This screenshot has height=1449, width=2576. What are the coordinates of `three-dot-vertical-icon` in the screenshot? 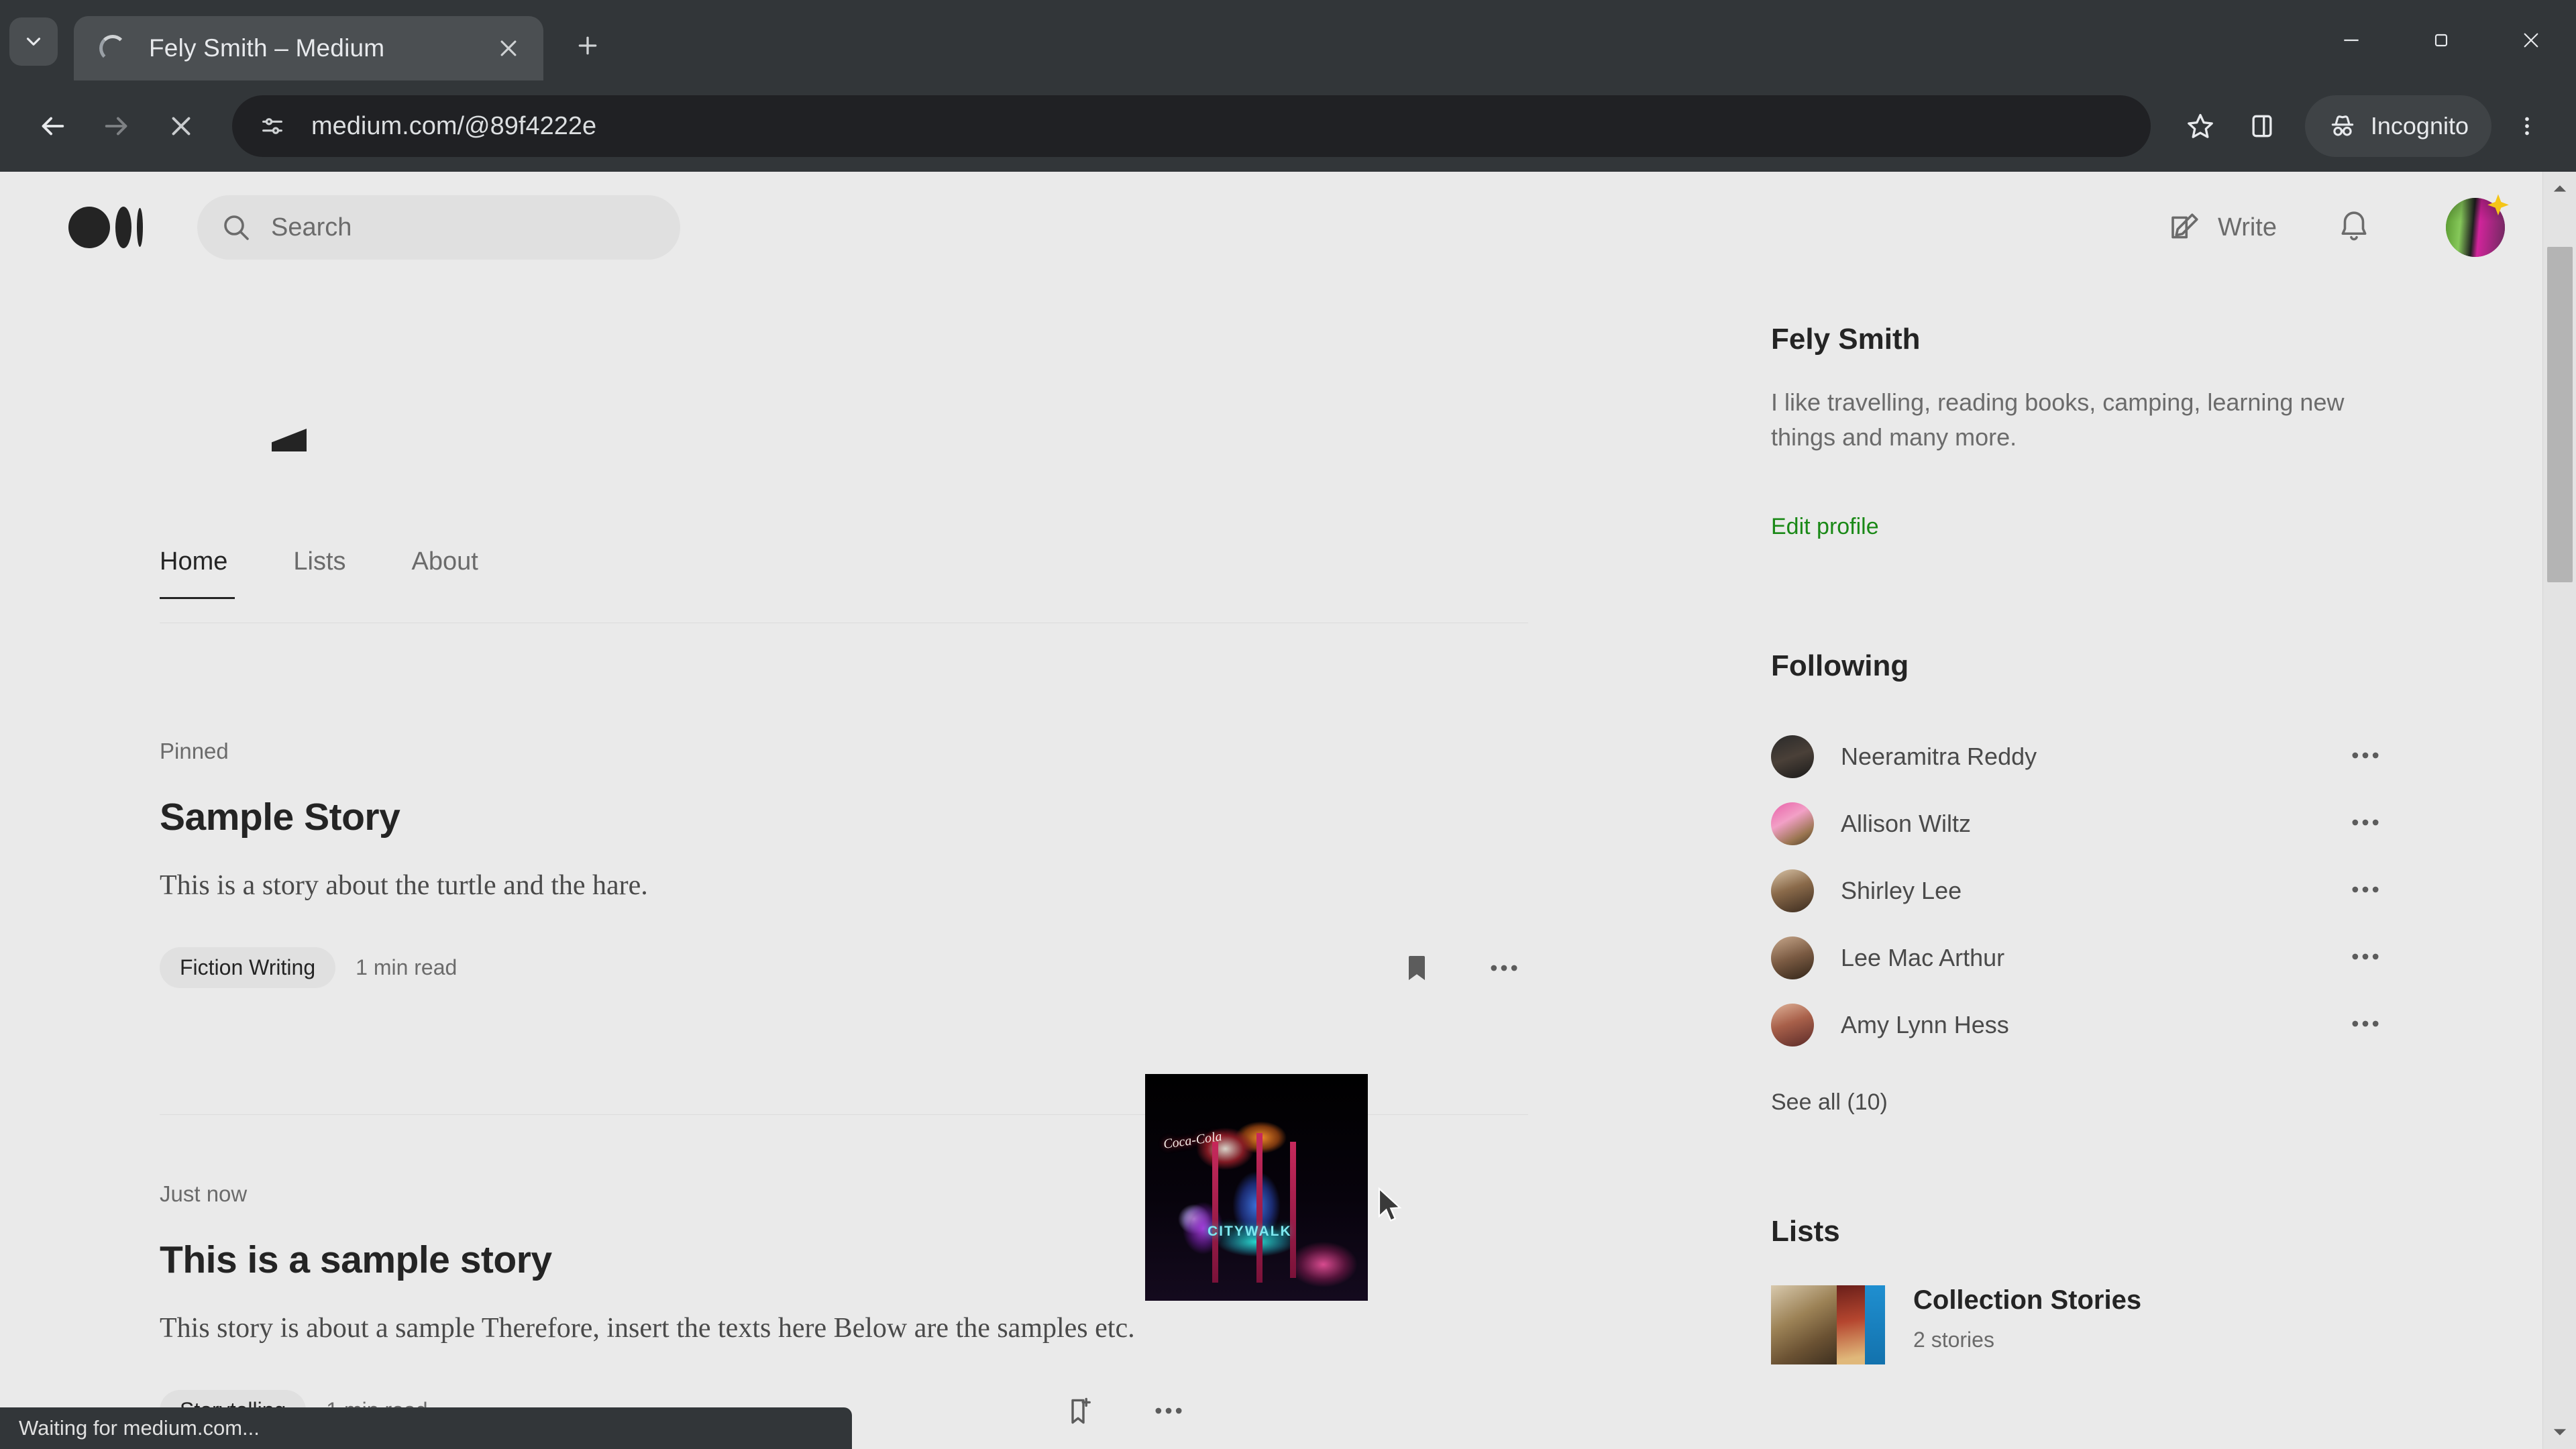 It's located at (2527, 126).